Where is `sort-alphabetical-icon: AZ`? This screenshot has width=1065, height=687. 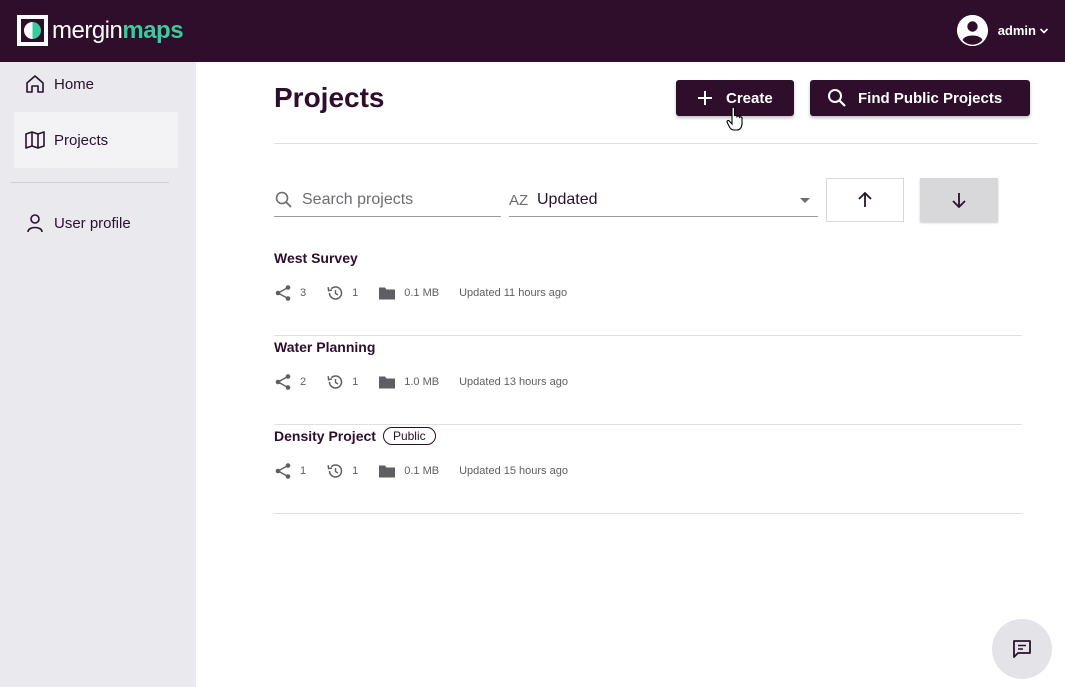 sort-alphabetical-icon: AZ is located at coordinates (519, 200).